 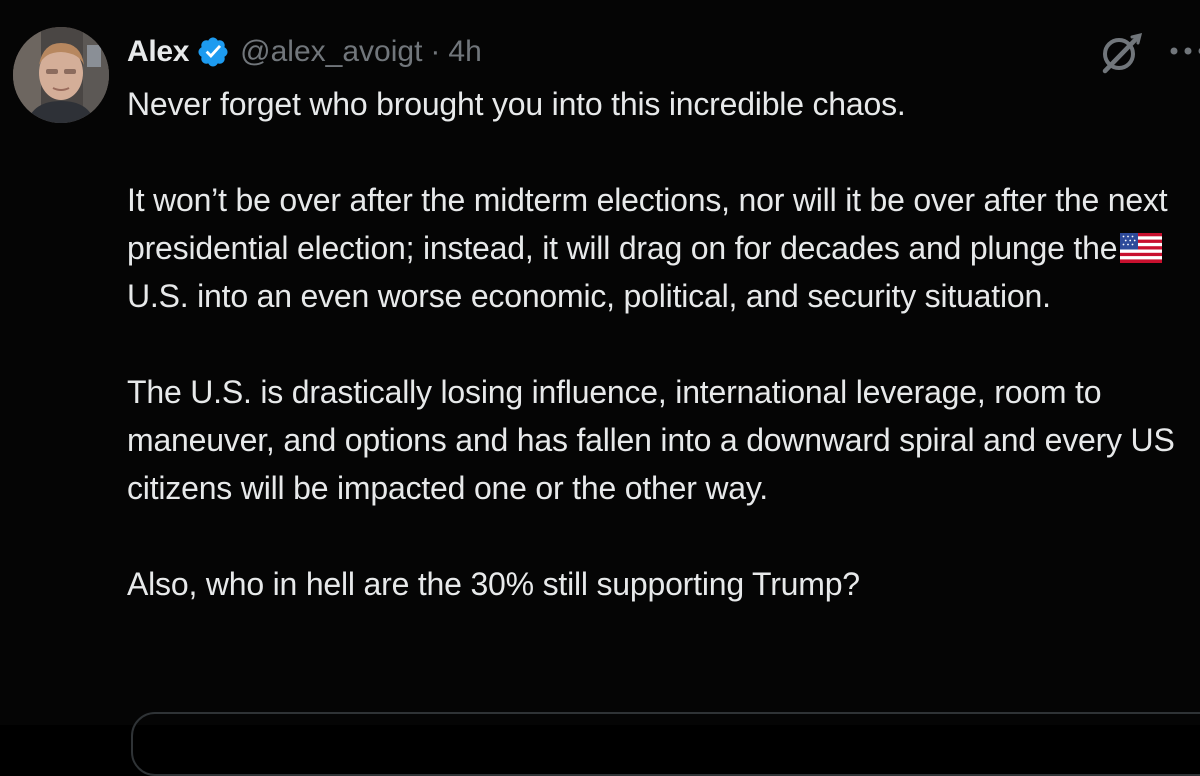 I want to click on grok-icon, so click(x=1121, y=52).